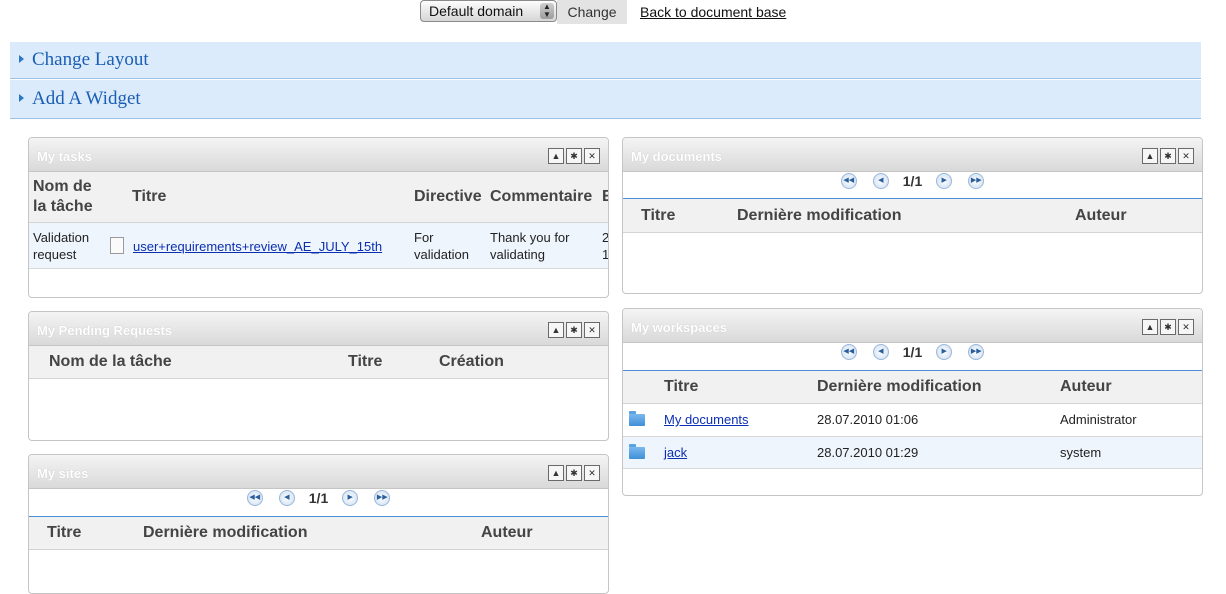 This screenshot has height=594, width=1226. Describe the element at coordinates (1098, 419) in the screenshot. I see `author-cell: Administrator` at that location.